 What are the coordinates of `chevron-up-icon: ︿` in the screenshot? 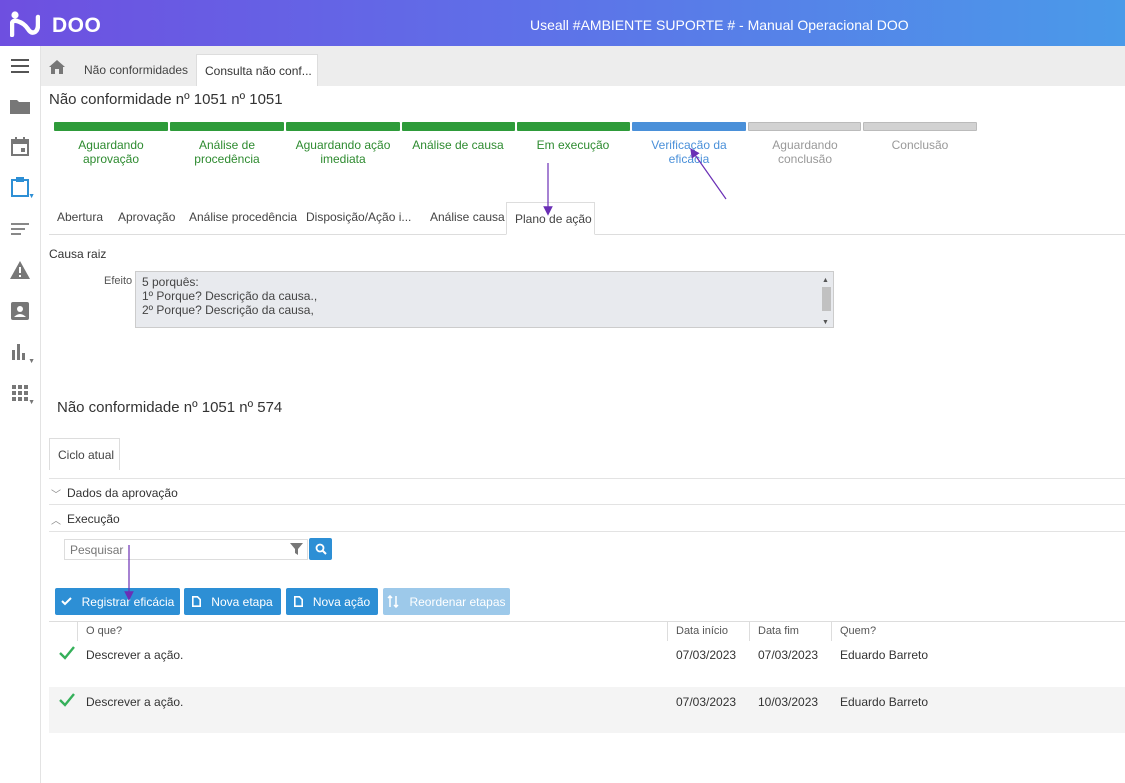 It's located at (56, 521).